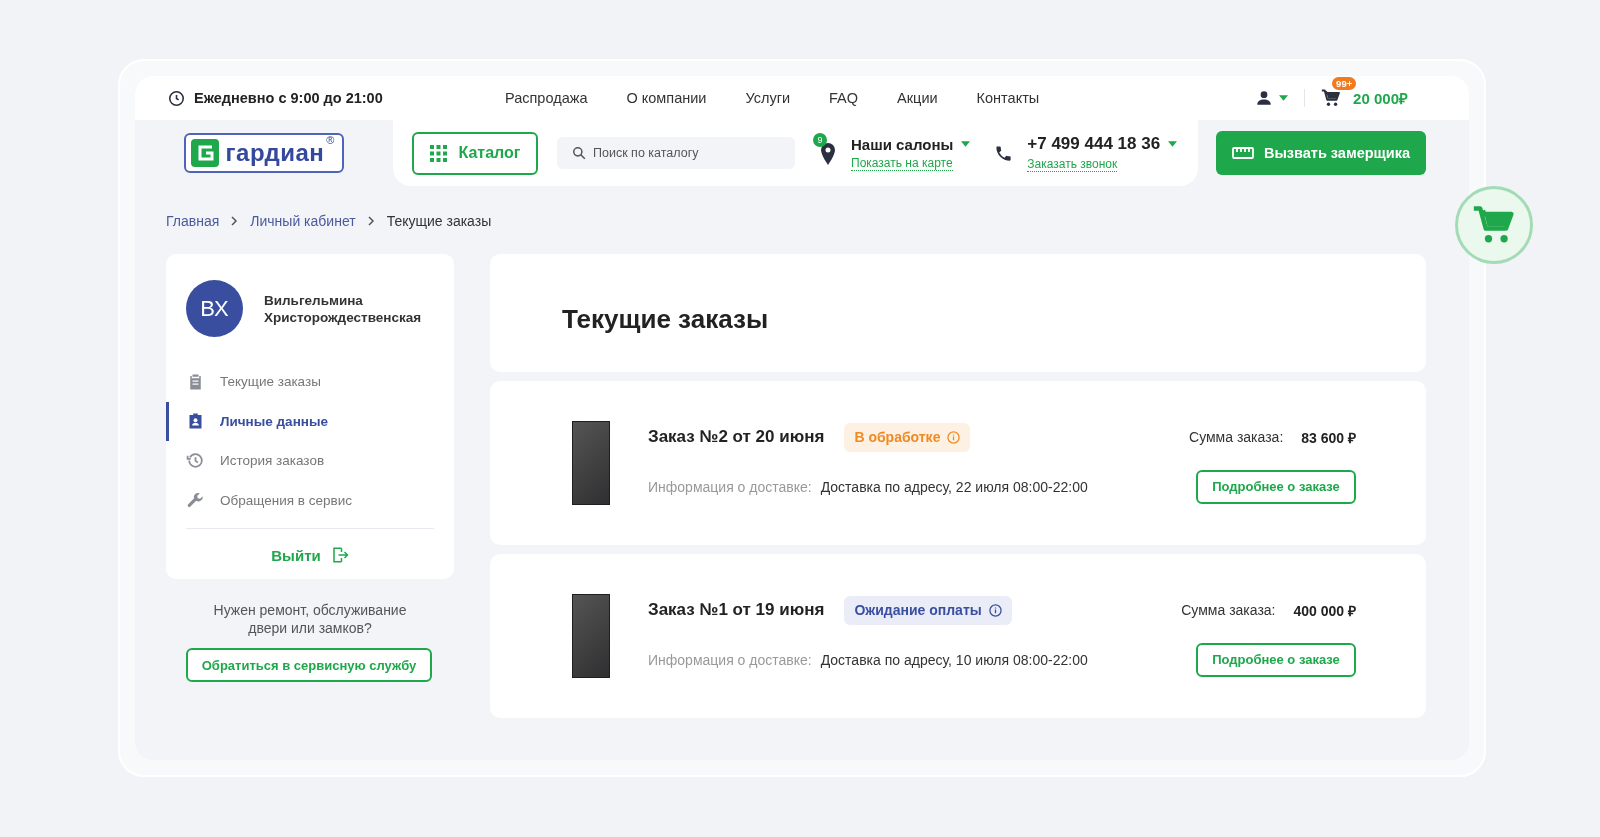  Describe the element at coordinates (1072, 164) in the screenshot. I see `callback-link: Заказать звонок` at that location.